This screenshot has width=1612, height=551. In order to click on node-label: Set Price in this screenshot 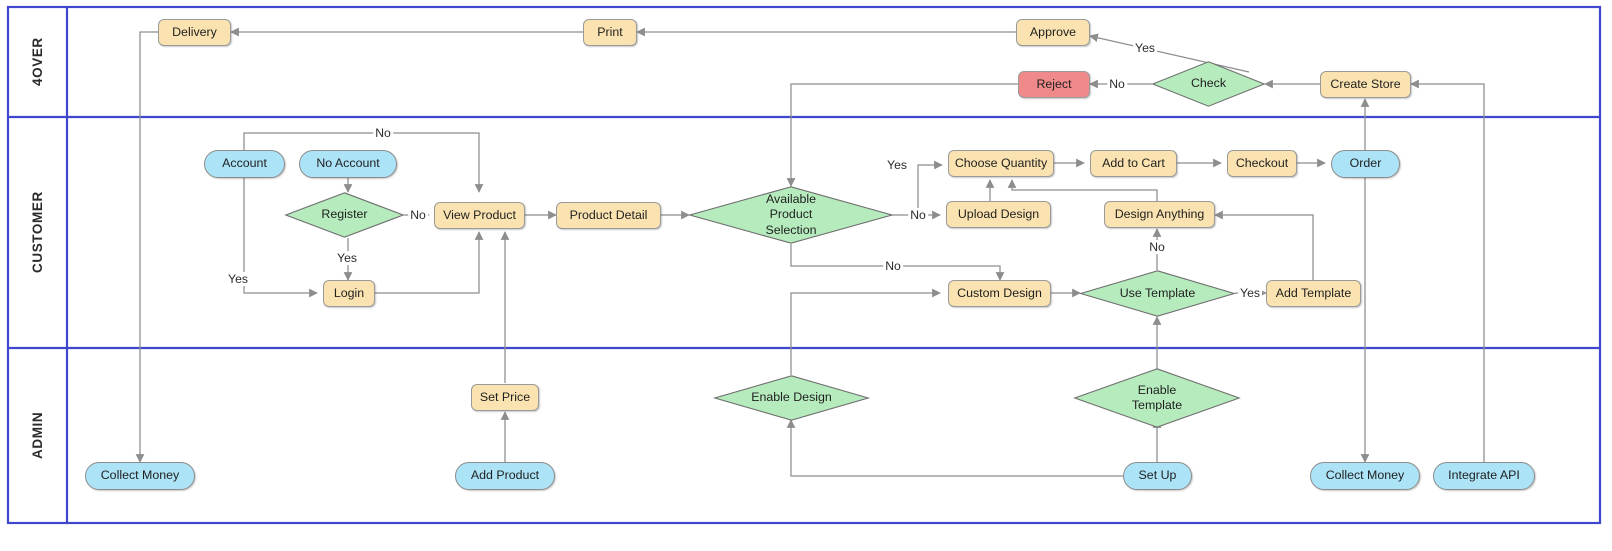, I will do `click(505, 396)`.